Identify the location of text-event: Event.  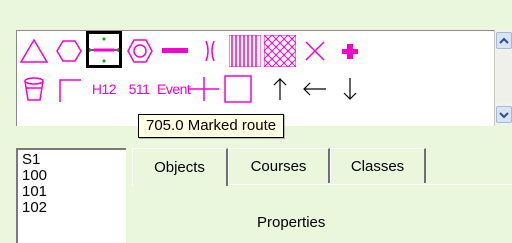
(174, 88).